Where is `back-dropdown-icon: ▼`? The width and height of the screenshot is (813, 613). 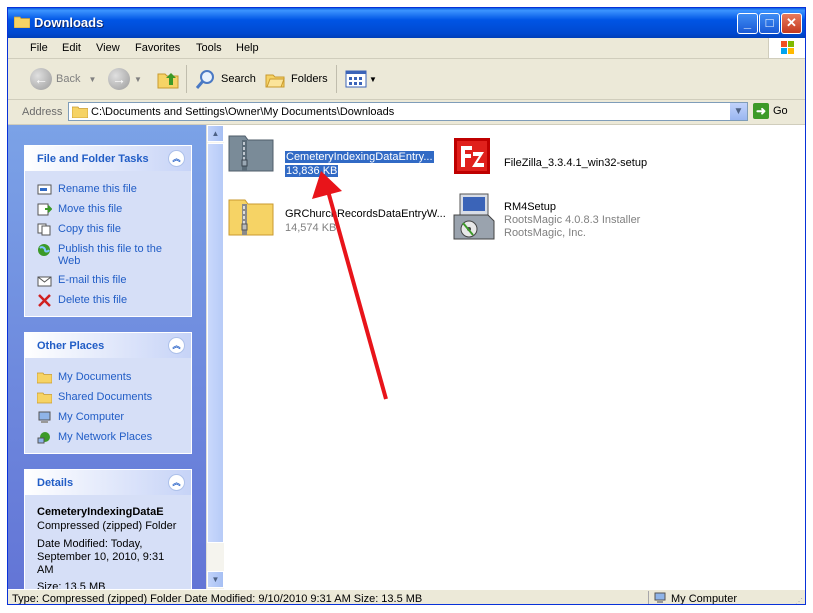
back-dropdown-icon: ▼ is located at coordinates (92, 79).